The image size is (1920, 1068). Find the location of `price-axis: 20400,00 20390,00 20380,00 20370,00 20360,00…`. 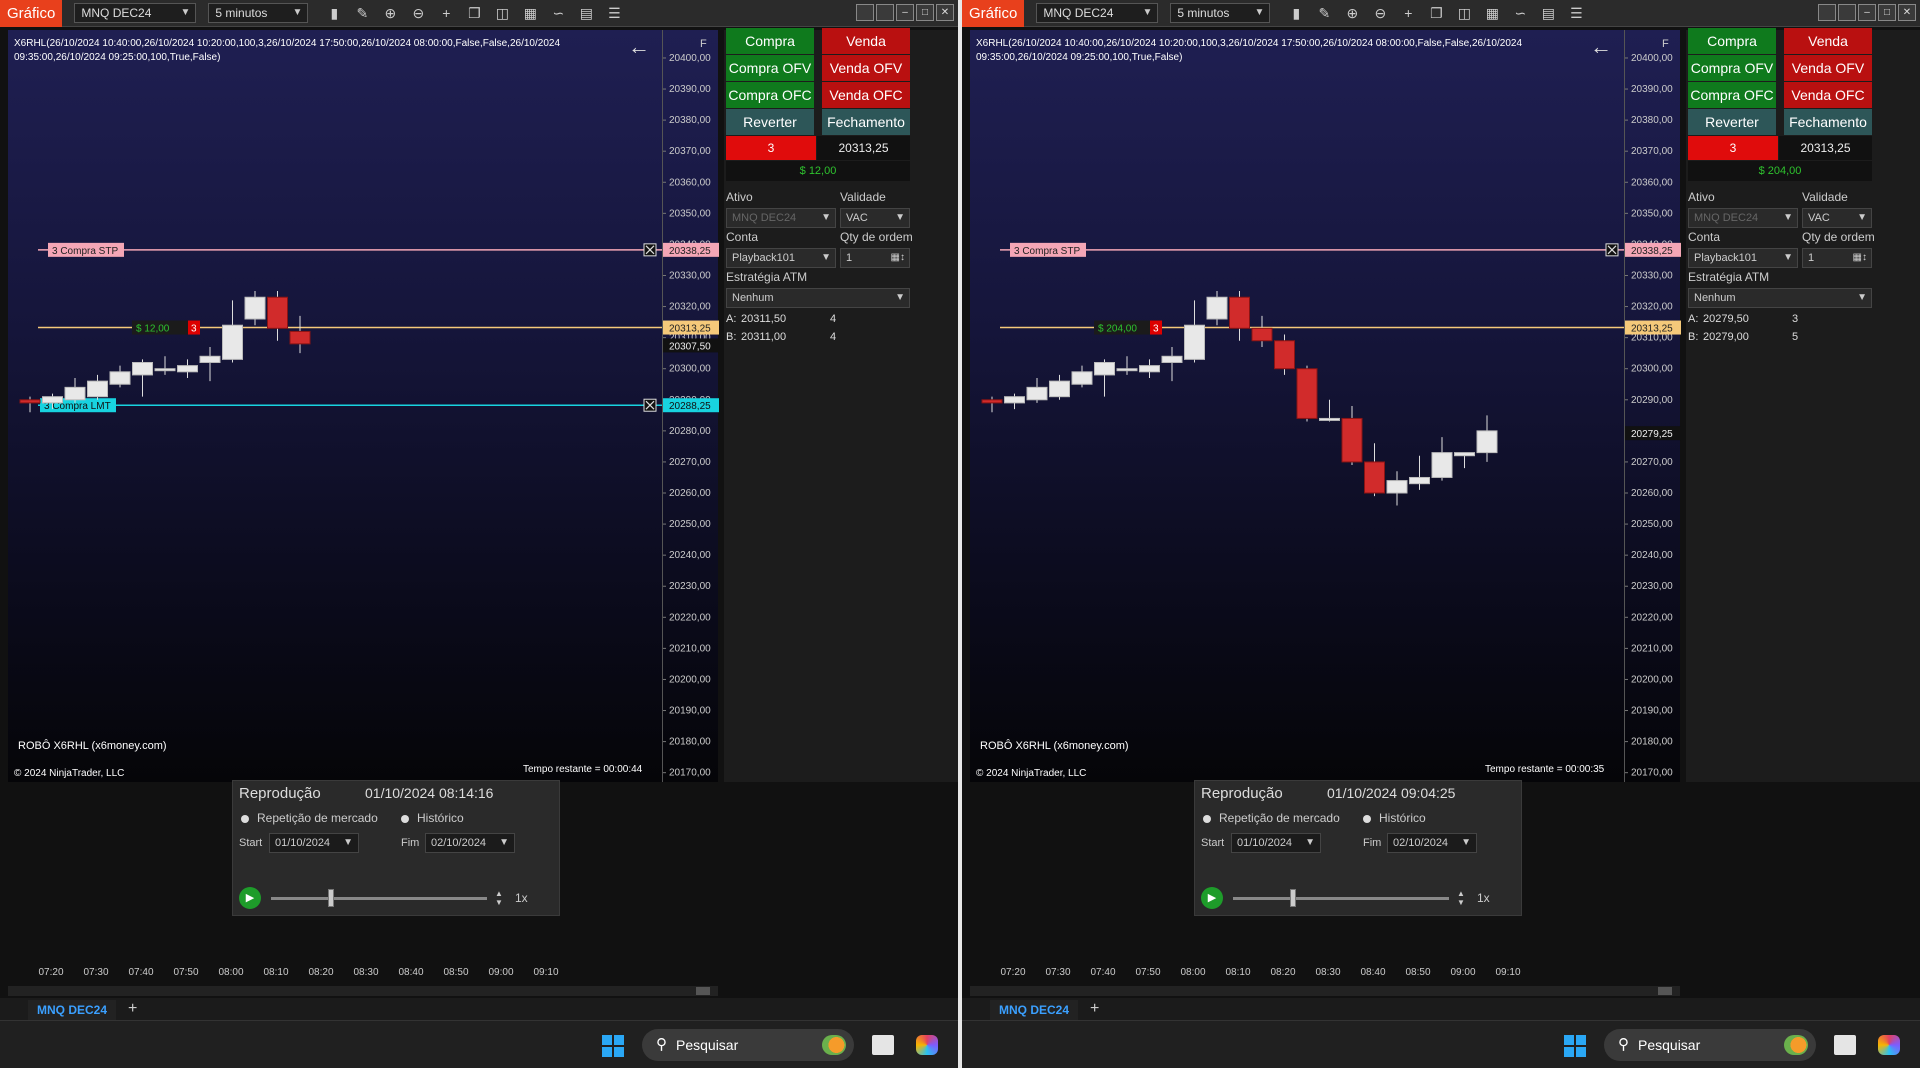

price-axis: 20400,00 20390,00 20380,00 20370,00 20360,00… is located at coordinates (1652, 406).